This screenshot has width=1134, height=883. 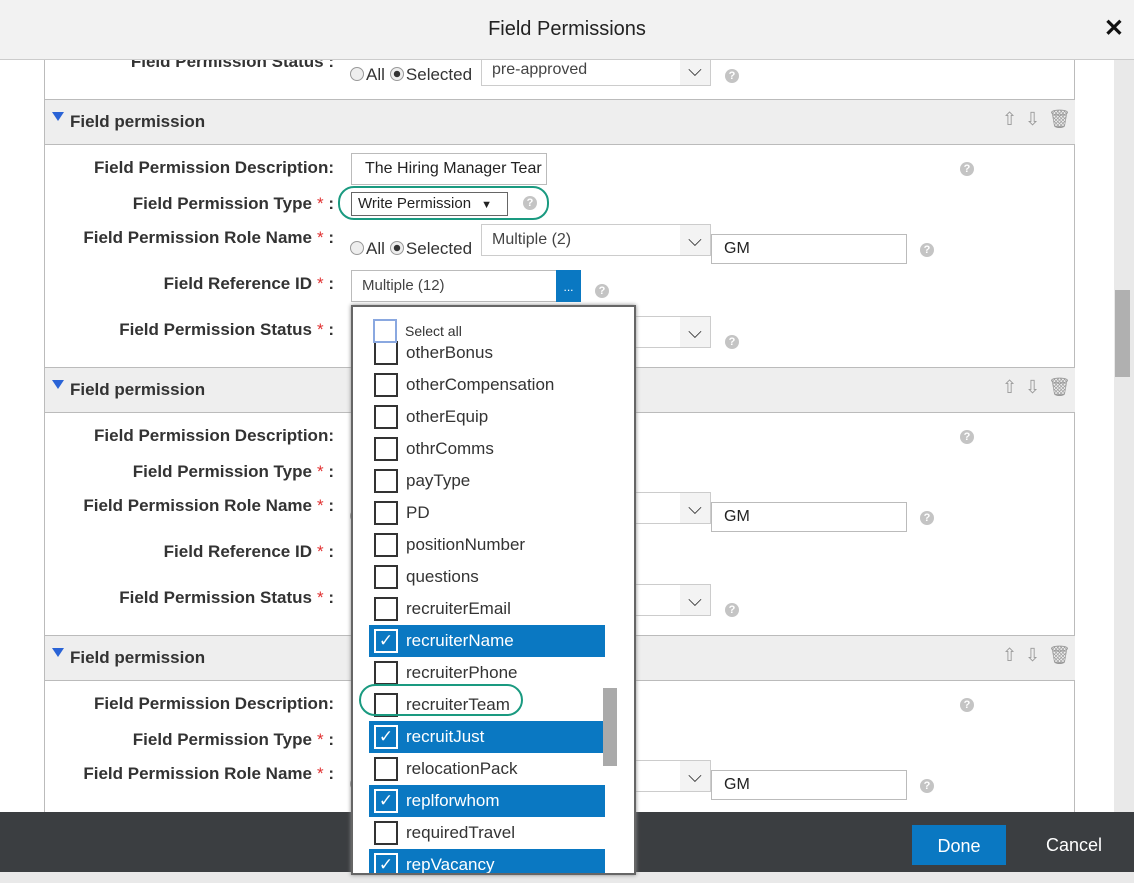 What do you see at coordinates (610, 727) in the screenshot?
I see `dropdown-scrollbar` at bounding box center [610, 727].